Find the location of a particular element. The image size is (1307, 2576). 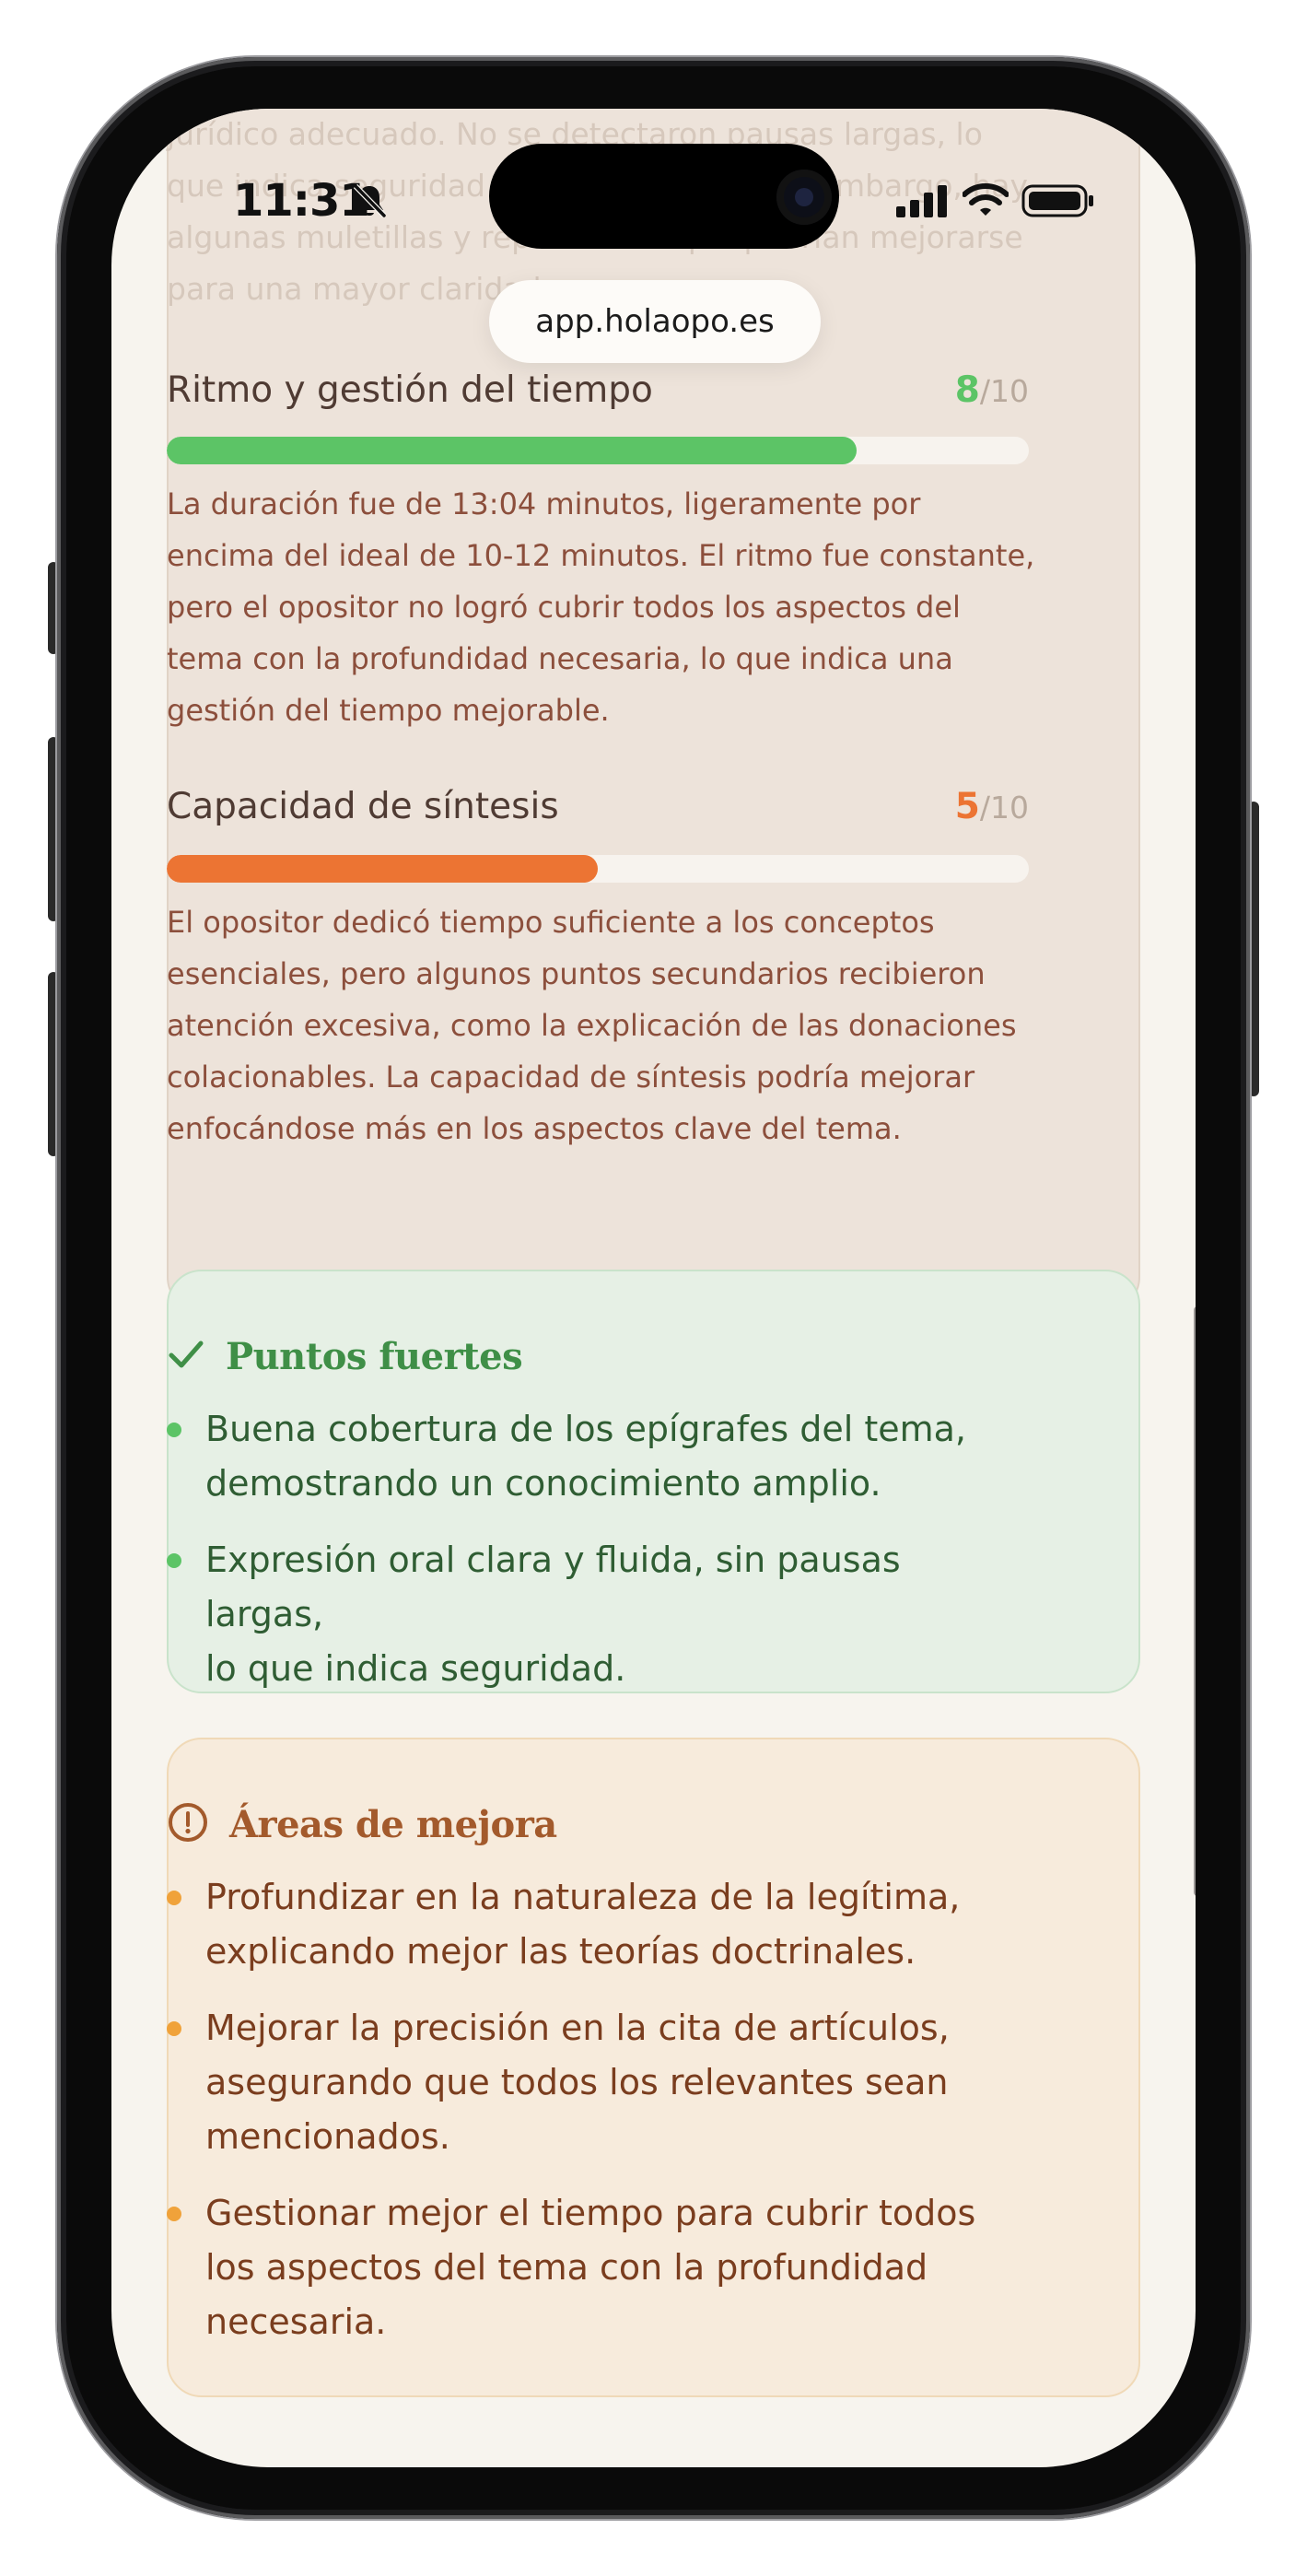

metric-header-ritmo: Ritmo y gestión del tiempo 8/10 is located at coordinates (598, 390).